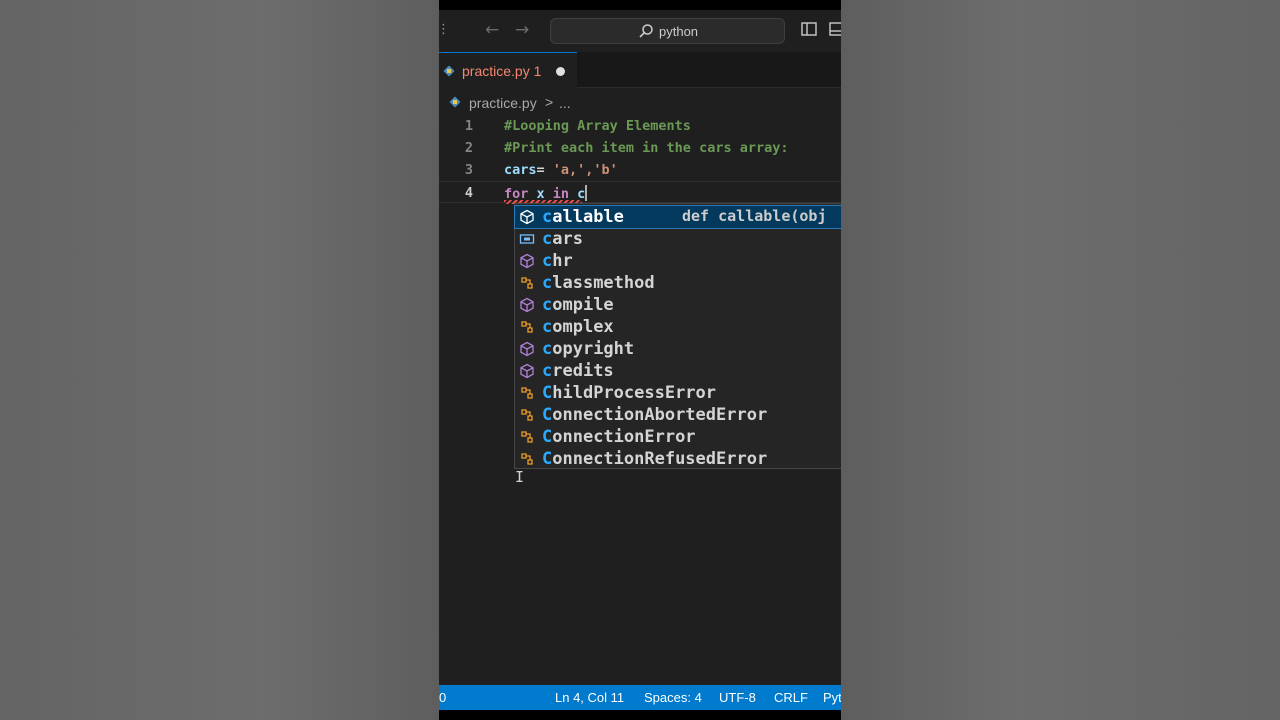 Image resolution: width=1280 pixels, height=720 pixels. What do you see at coordinates (640, 192) in the screenshot?
I see `code-line-current: 4 for x in c` at bounding box center [640, 192].